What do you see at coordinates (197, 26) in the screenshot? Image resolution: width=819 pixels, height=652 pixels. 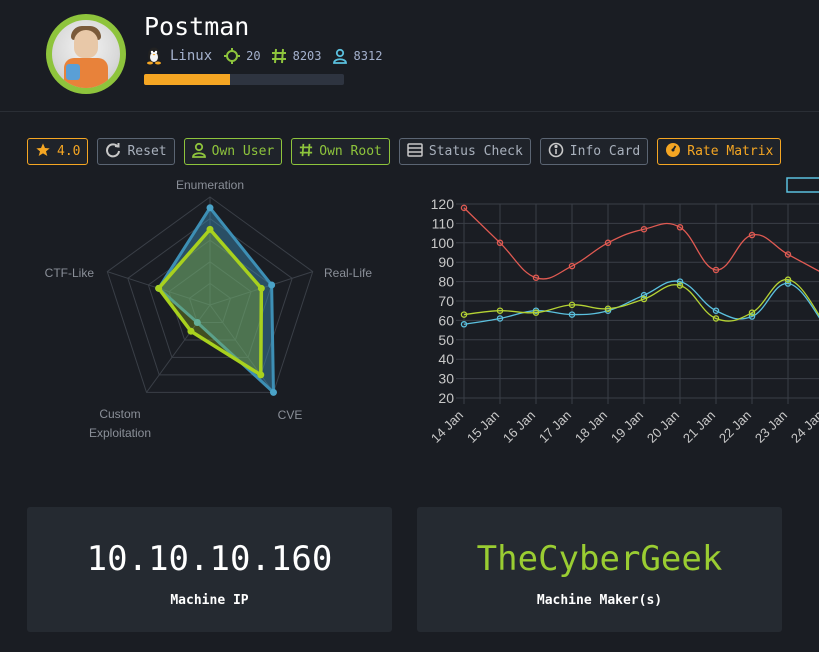 I see `machine-title: Postman` at bounding box center [197, 26].